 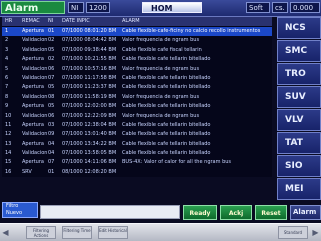 I want to click on ready-button: Ready, so click(x=200, y=212).